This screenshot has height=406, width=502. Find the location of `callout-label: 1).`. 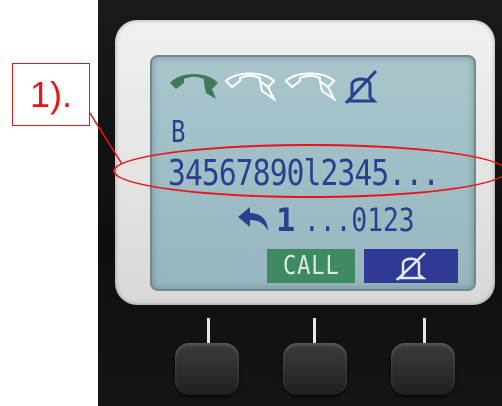

callout-label: 1). is located at coordinates (50, 94).